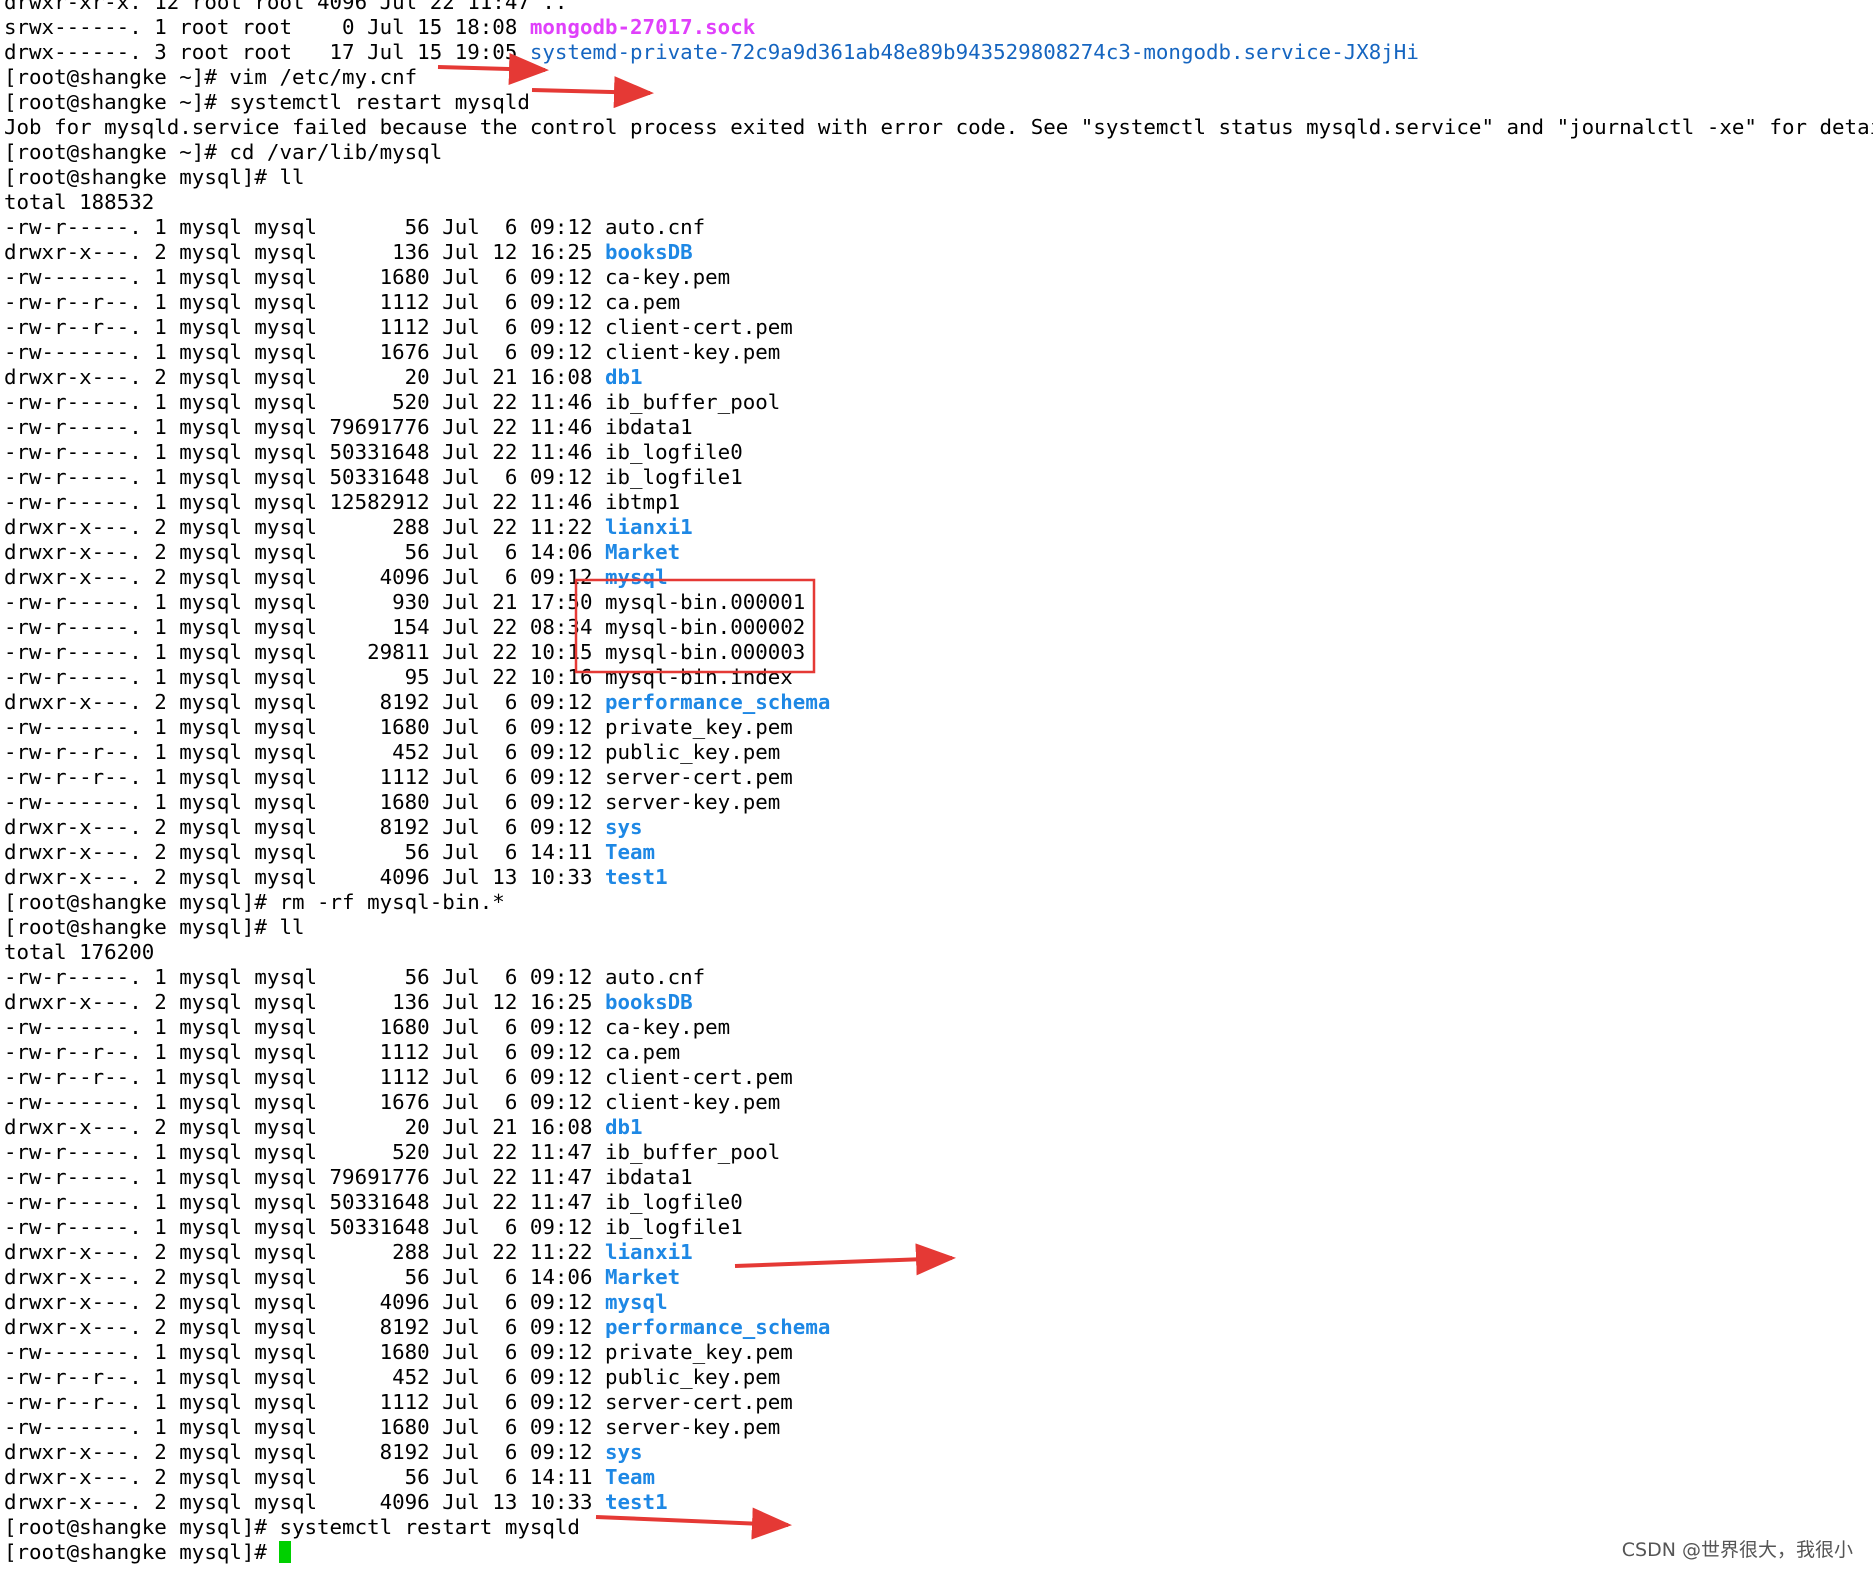 The image size is (1873, 1576). What do you see at coordinates (695, 626) in the screenshot?
I see `mysql-bin-highlight-box` at bounding box center [695, 626].